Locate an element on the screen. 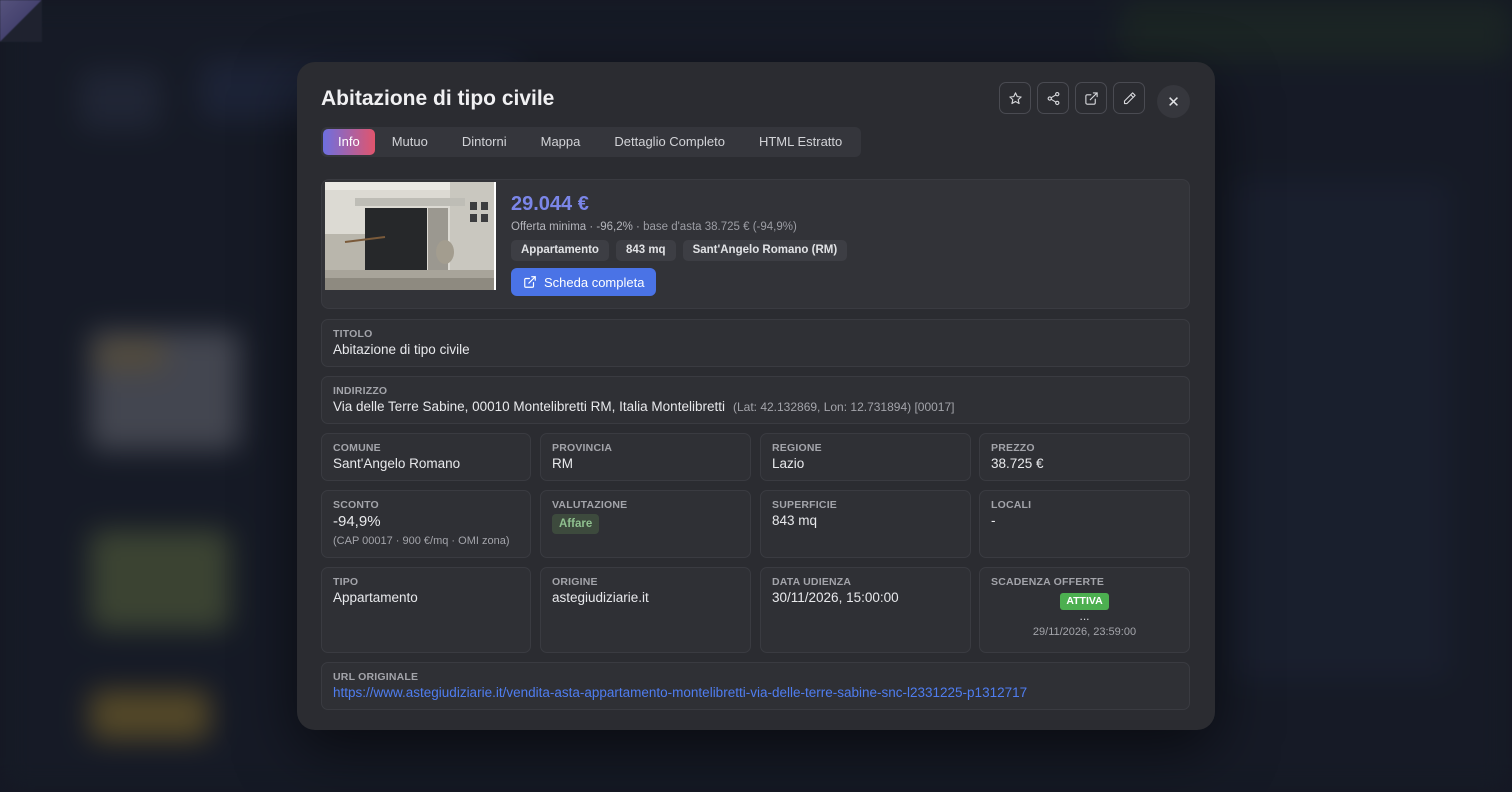 This screenshot has height=792, width=1512. field-comune: COMUNE Sant'Angelo Romano is located at coordinates (426, 457).